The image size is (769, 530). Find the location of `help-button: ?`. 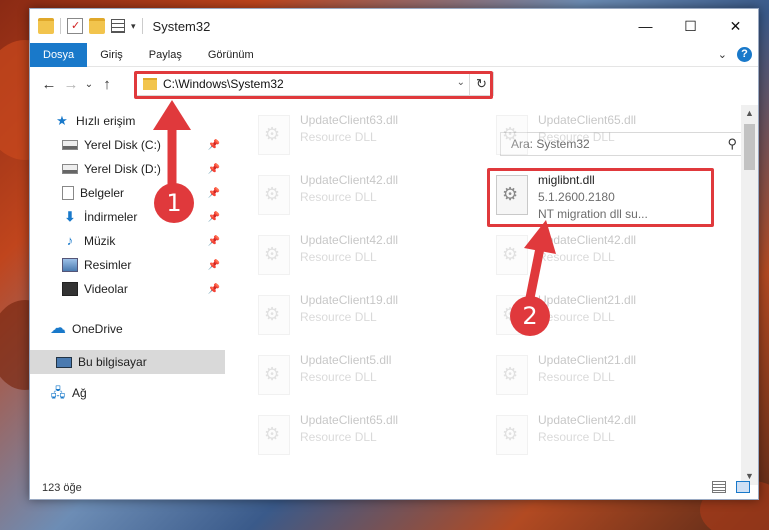

help-button: ? is located at coordinates (744, 54).